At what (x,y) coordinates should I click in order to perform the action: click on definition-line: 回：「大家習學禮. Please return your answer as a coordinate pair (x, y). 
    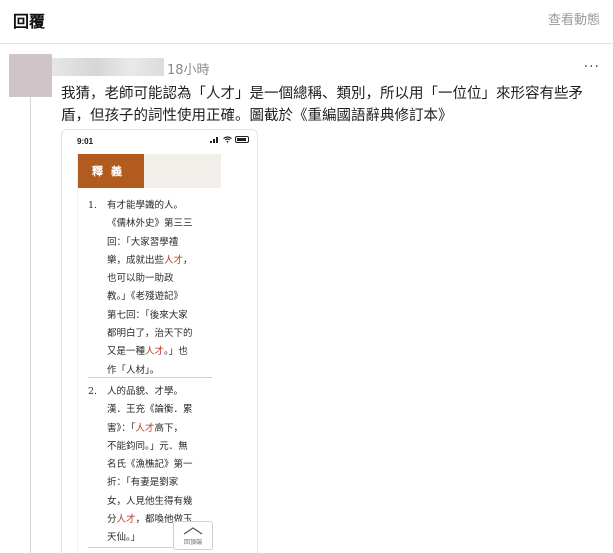
    Looking at the image, I should click on (163, 243).